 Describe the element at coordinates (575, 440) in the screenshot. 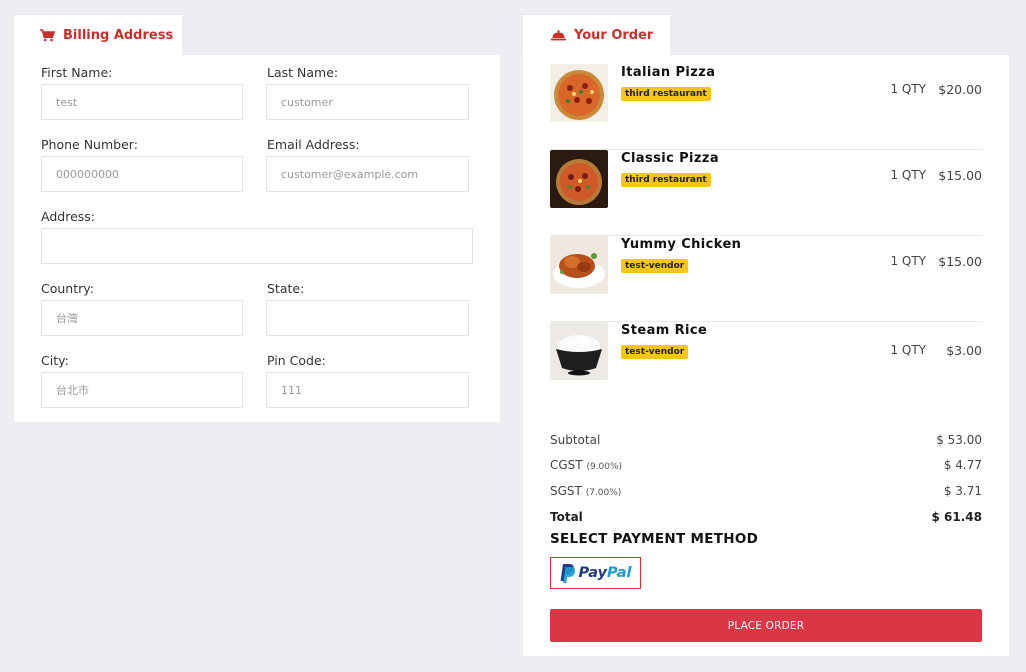

I see `subtotal-label: Subtotal` at that location.